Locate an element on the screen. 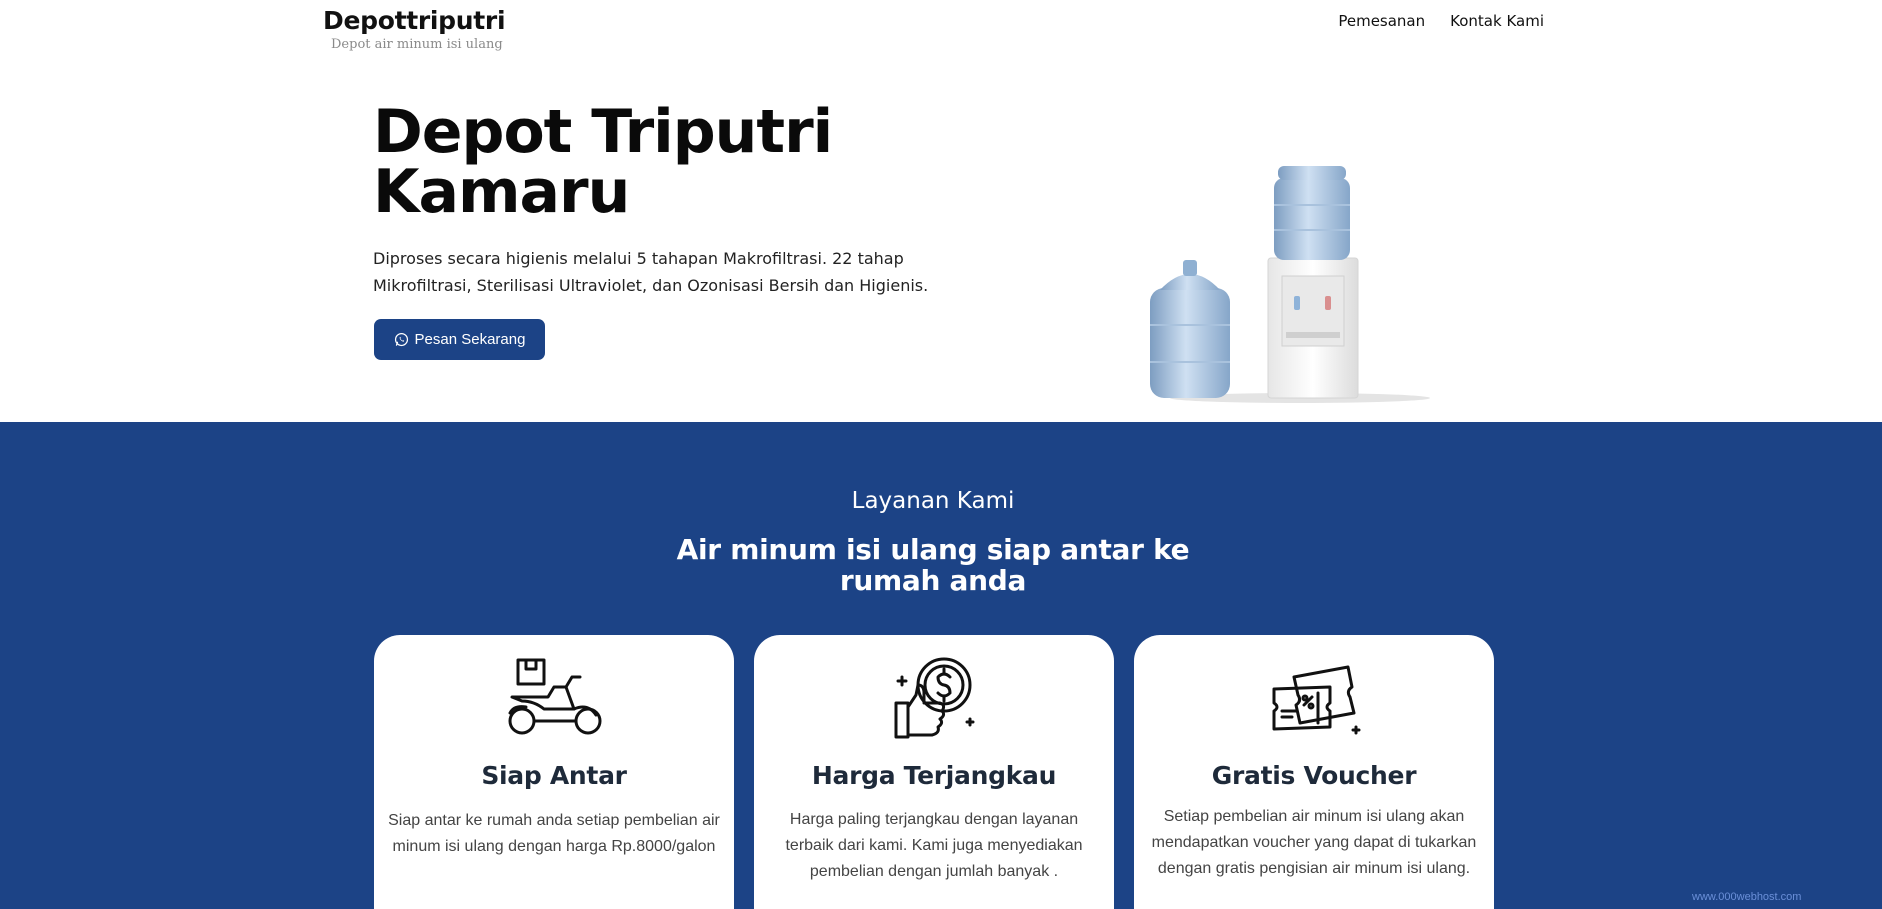 This screenshot has height=909, width=1882. water-dispenser-illustration is located at coordinates (1290, 284).